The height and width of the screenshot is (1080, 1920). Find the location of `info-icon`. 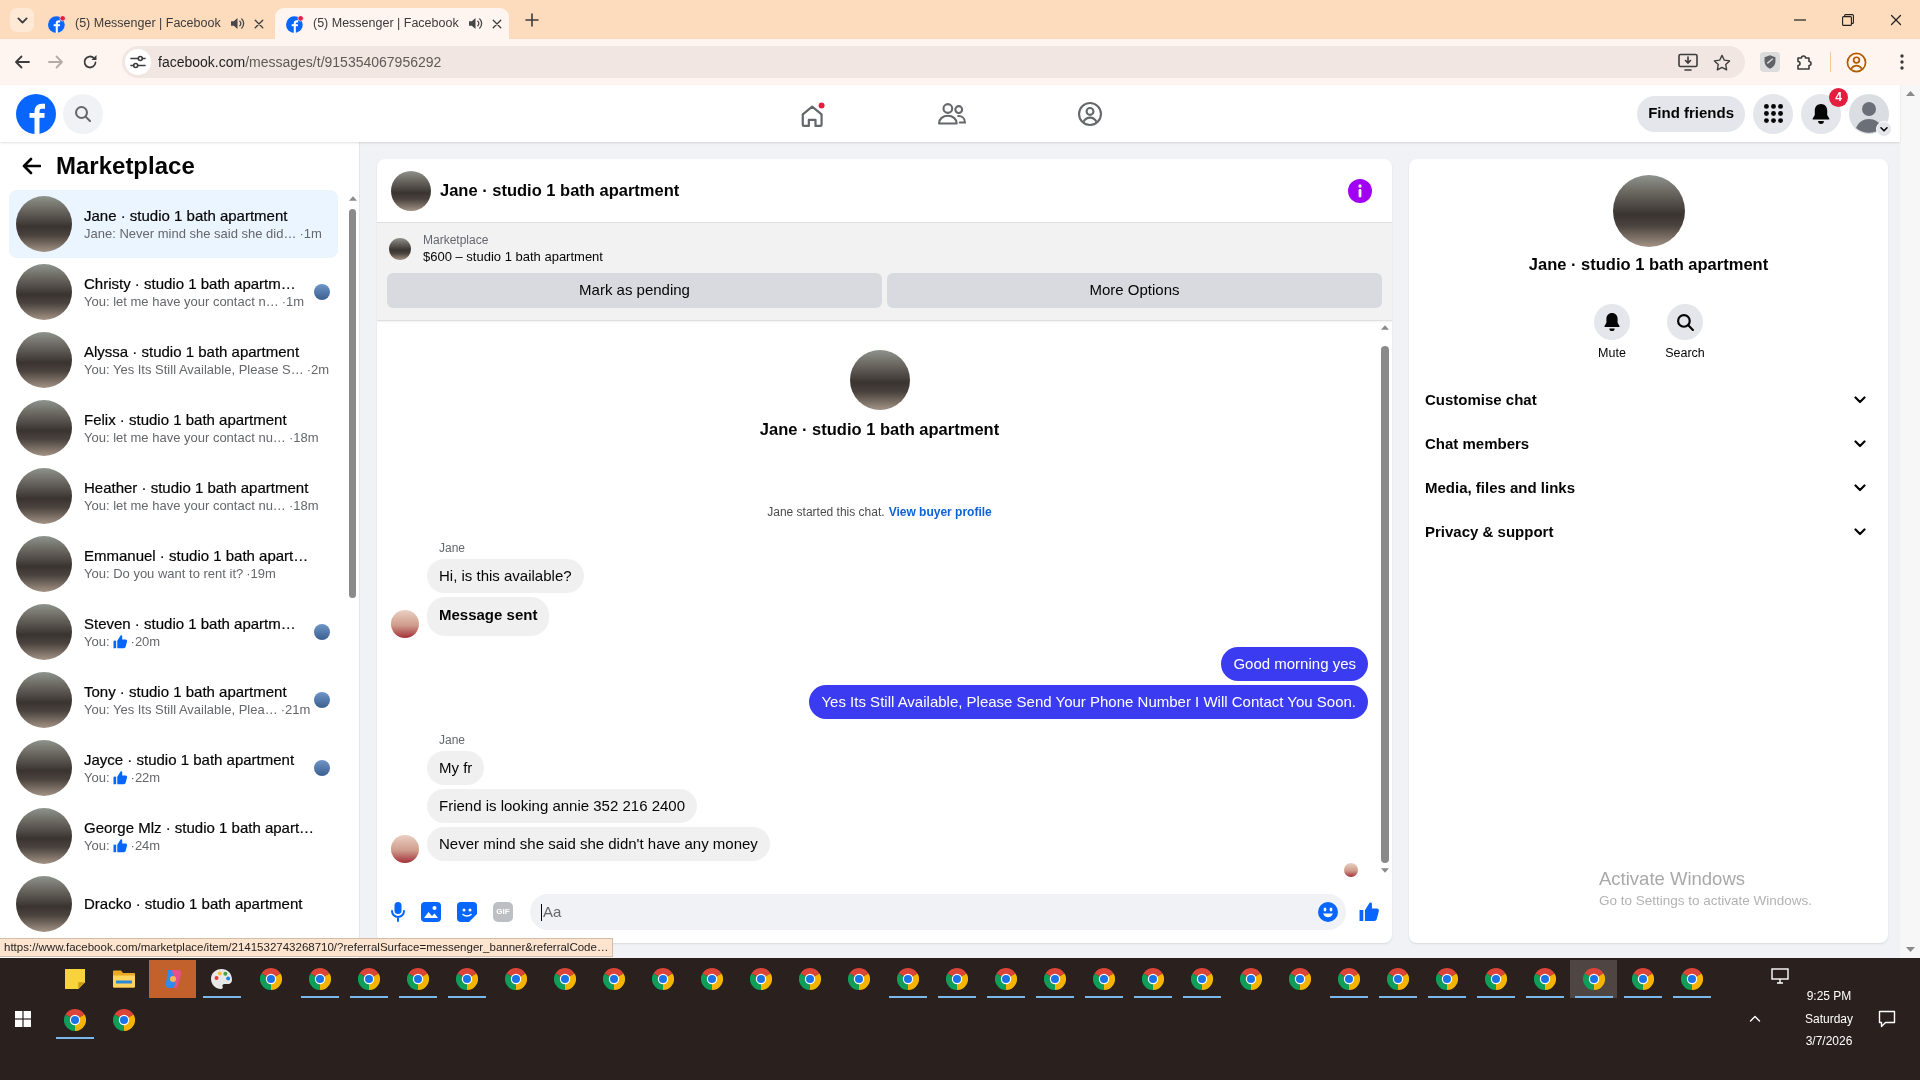

info-icon is located at coordinates (1360, 190).